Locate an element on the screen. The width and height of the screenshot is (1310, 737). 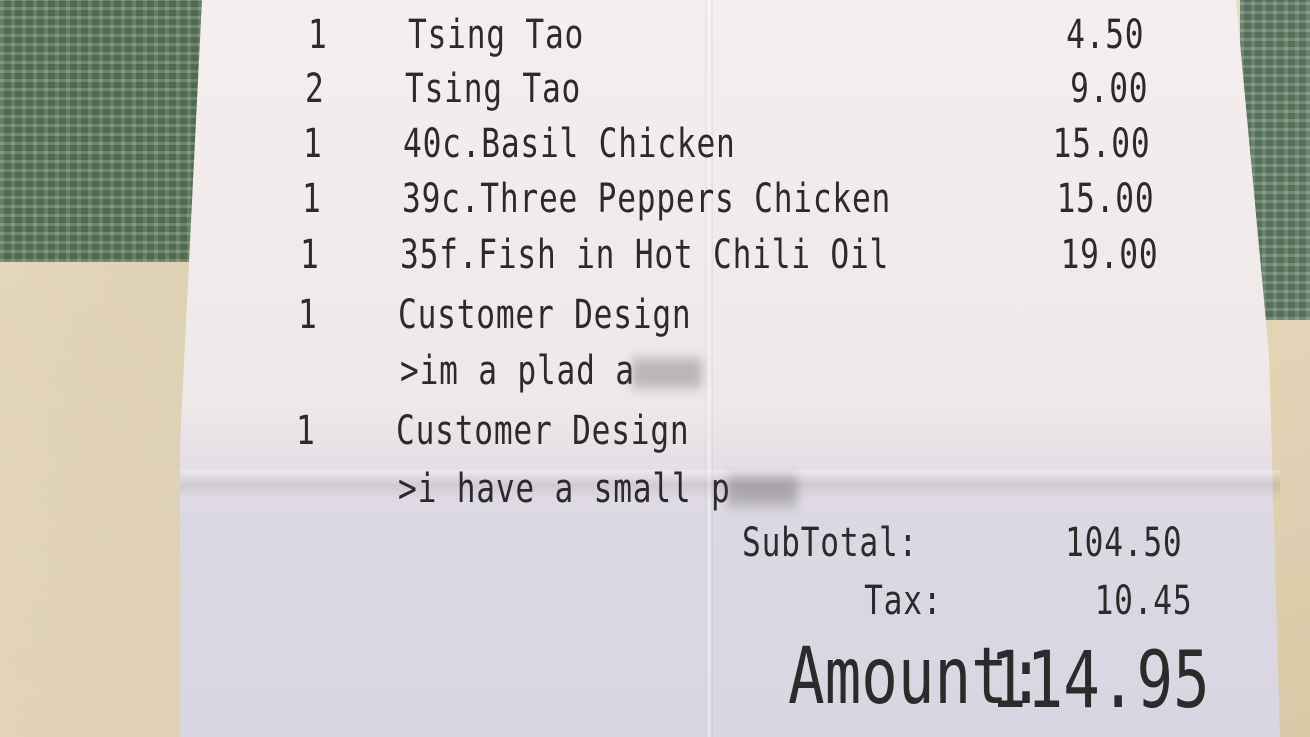
item-note: >i have a small p is located at coordinates (598, 489).